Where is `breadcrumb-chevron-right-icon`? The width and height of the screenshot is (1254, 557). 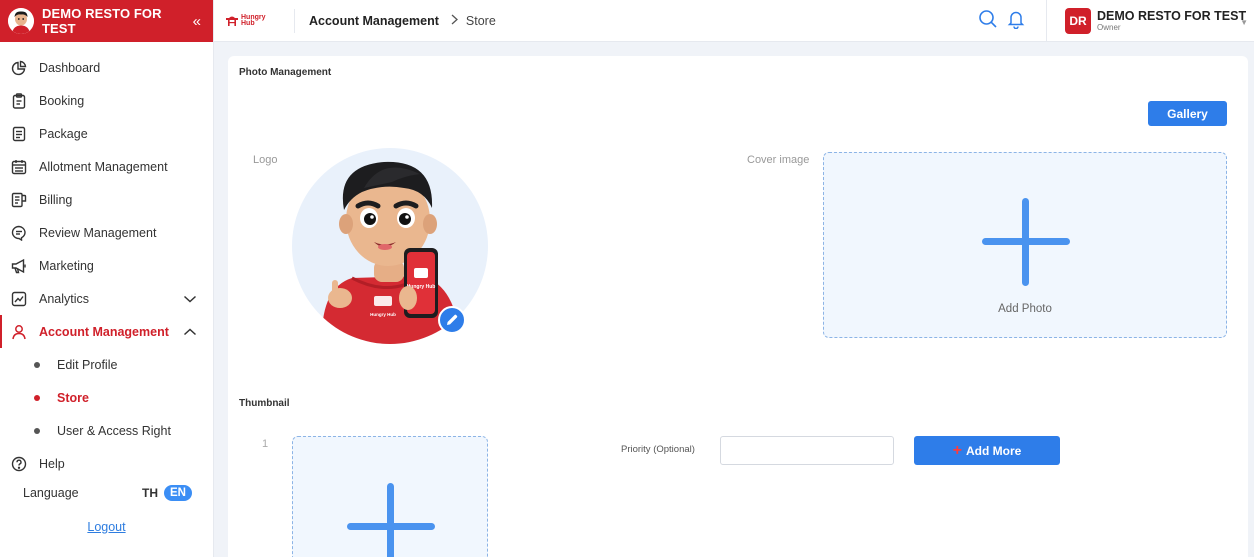 breadcrumb-chevron-right-icon is located at coordinates (454, 20).